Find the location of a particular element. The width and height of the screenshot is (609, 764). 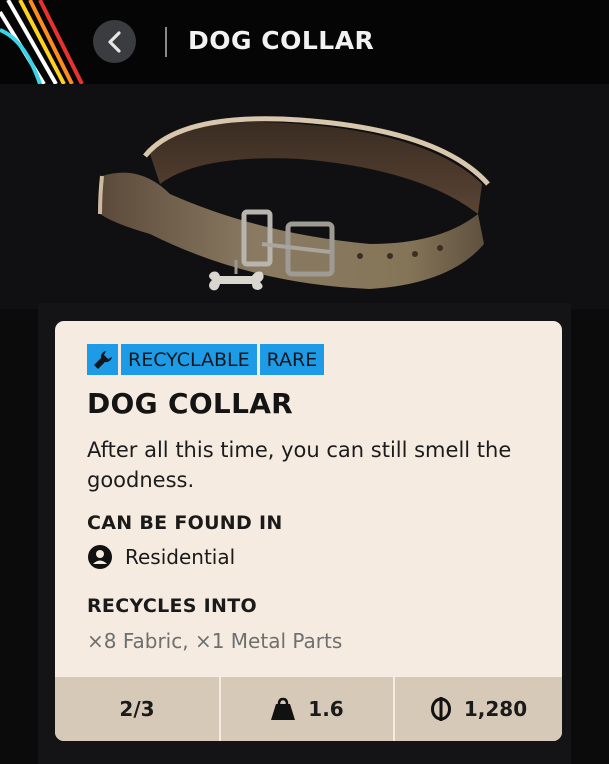

chevron-left-icon is located at coordinates (114, 41).